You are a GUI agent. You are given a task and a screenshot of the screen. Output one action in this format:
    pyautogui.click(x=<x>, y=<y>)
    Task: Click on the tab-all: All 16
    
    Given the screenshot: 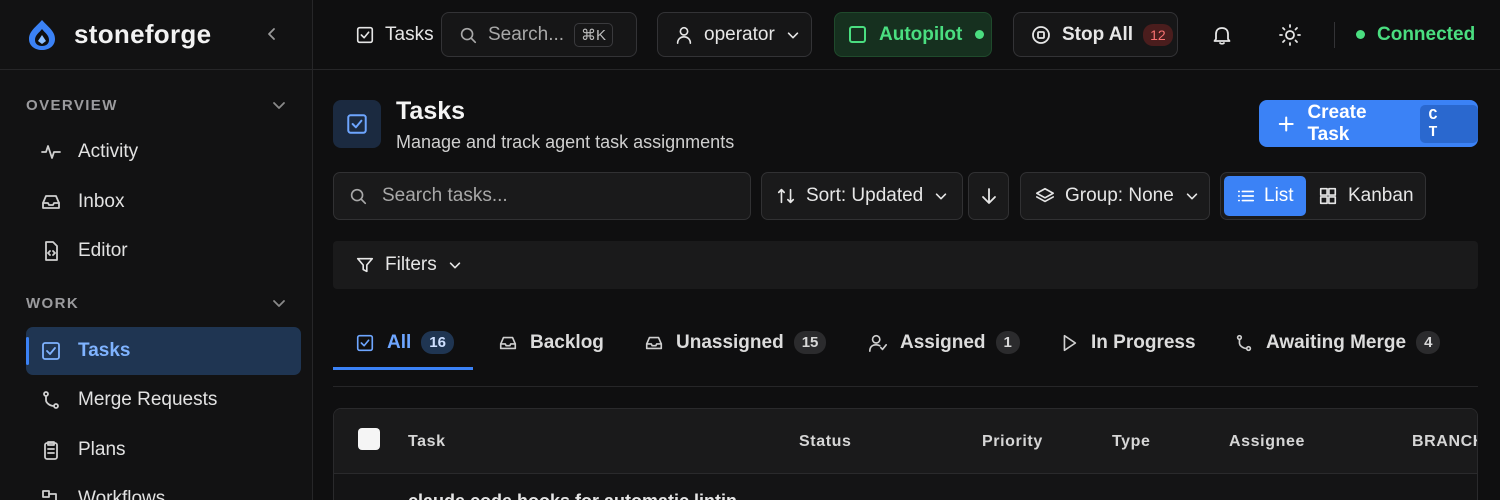 What is the action you would take?
    pyautogui.click(x=404, y=342)
    